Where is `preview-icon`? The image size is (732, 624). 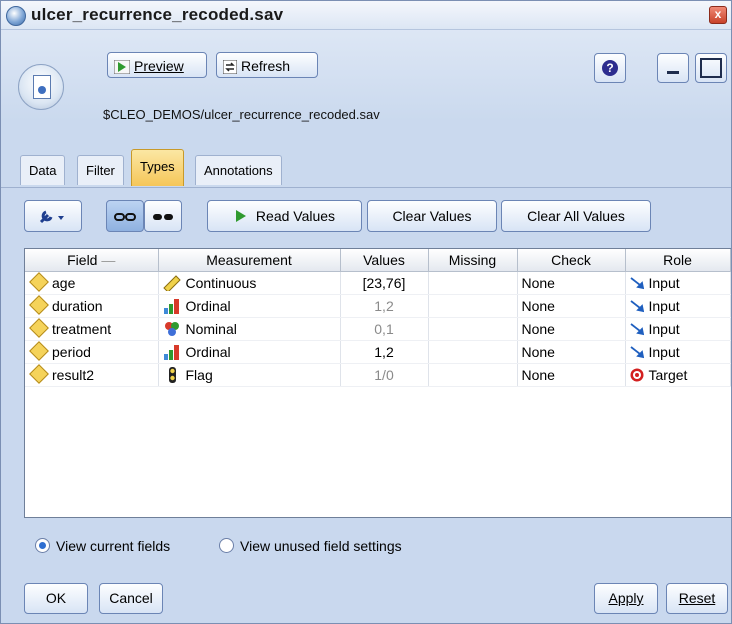
preview-icon is located at coordinates (122, 67).